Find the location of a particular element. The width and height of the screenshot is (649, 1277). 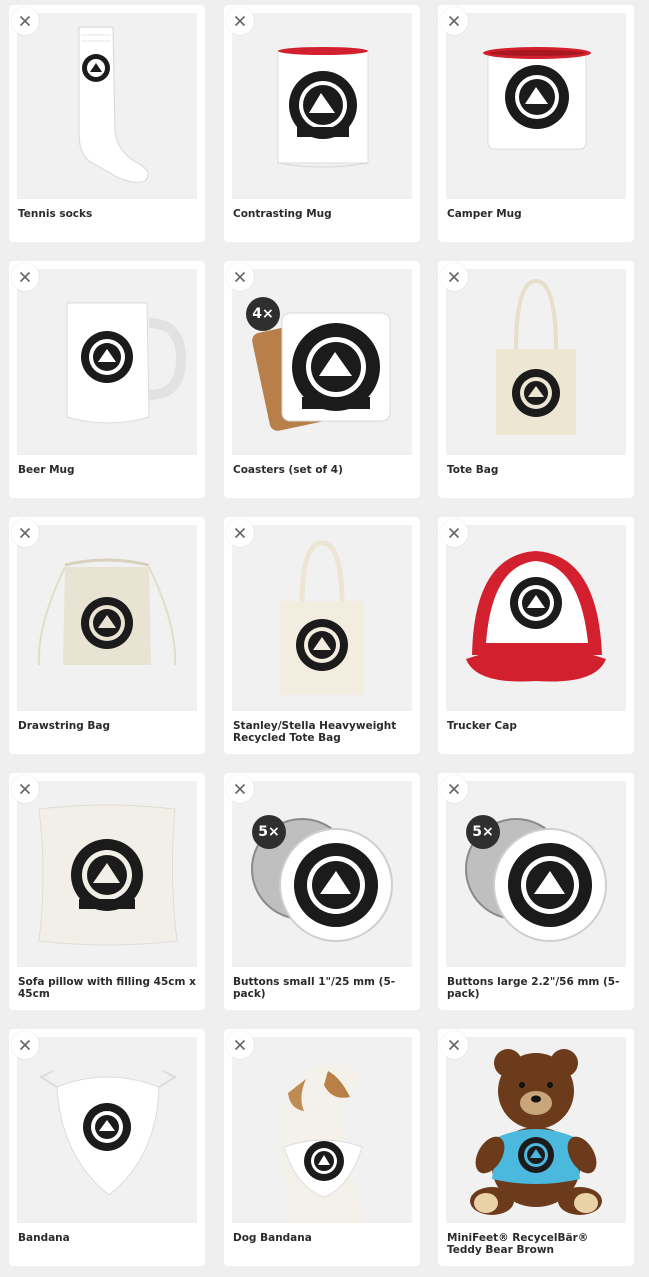

product-label: Camper Mug is located at coordinates (484, 214).